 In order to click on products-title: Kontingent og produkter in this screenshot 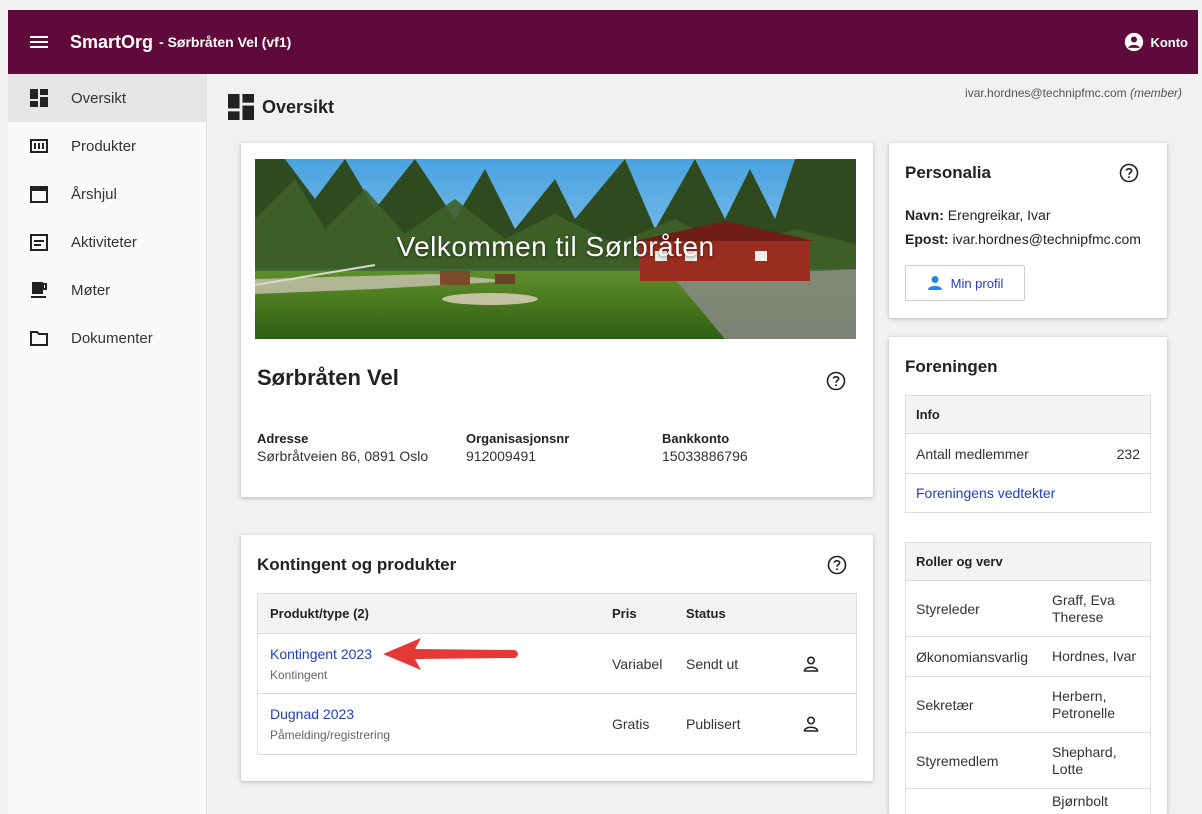, I will do `click(357, 564)`.